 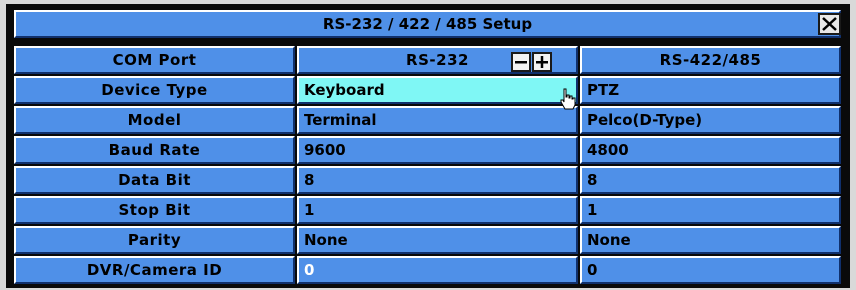 What do you see at coordinates (437, 240) in the screenshot?
I see `parity-rs232-field: None` at bounding box center [437, 240].